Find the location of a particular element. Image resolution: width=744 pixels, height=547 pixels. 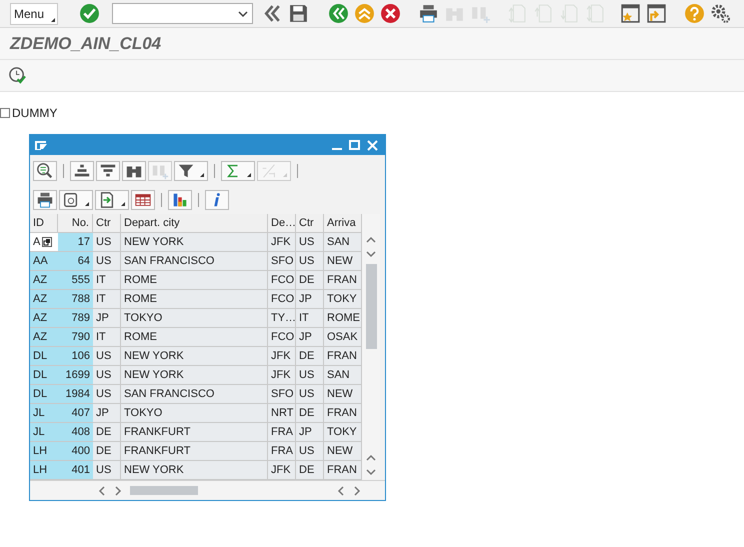

table-cell: SFO is located at coordinates (282, 394).